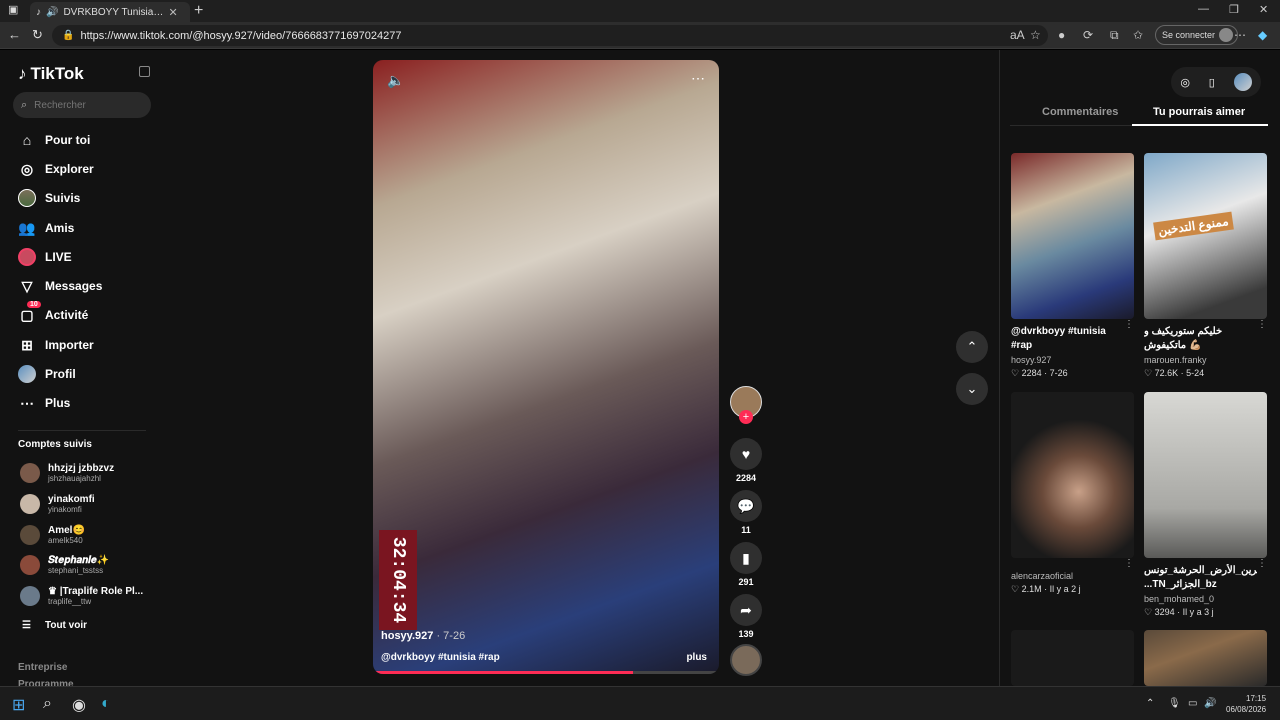  I want to click on bookmark-icon: ▮, so click(746, 558).